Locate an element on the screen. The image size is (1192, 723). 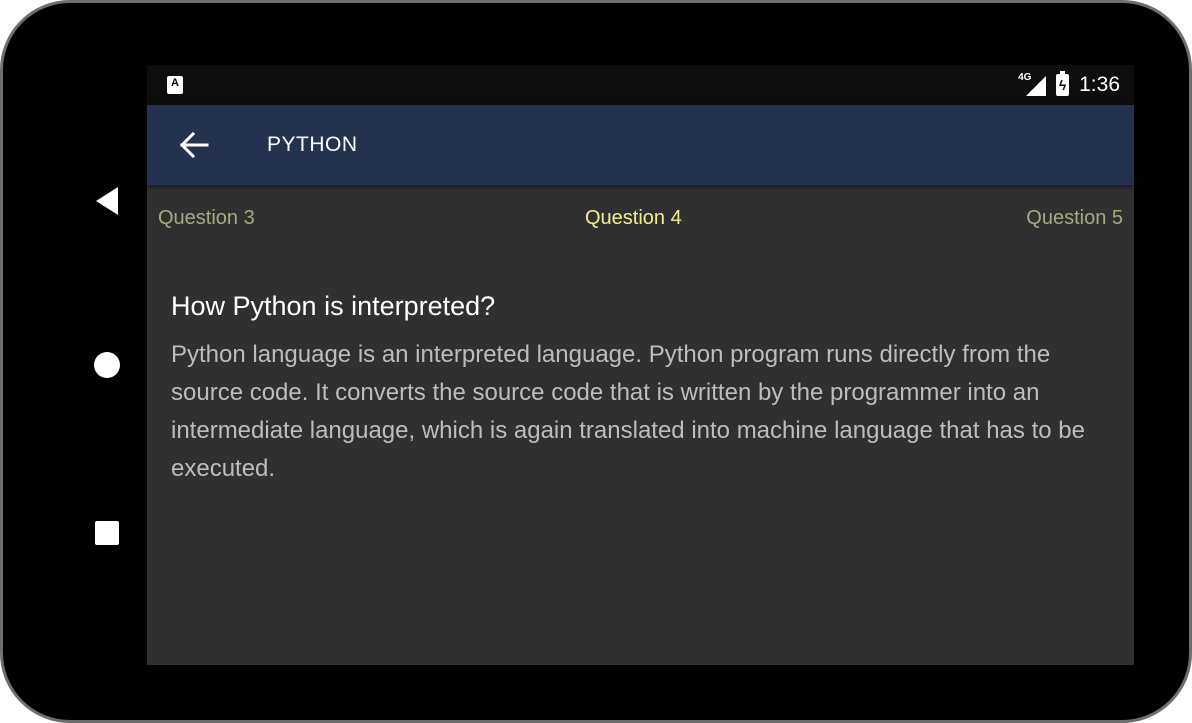
status-clock: 1:36 is located at coordinates (1099, 84).